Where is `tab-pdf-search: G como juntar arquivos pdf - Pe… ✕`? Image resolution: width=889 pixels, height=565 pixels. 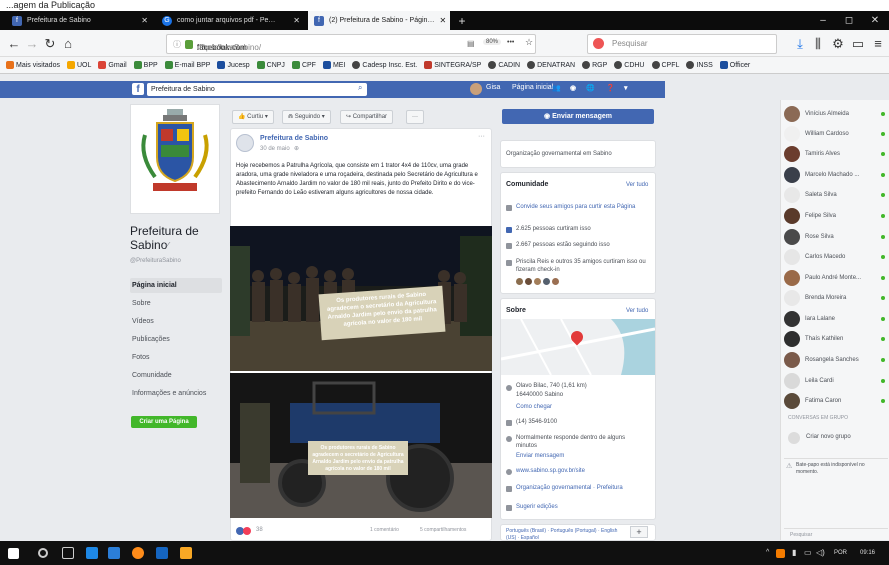
tab-pdf-search: G como juntar arquivos pdf - Pe… ✕ is located at coordinates (231, 20).